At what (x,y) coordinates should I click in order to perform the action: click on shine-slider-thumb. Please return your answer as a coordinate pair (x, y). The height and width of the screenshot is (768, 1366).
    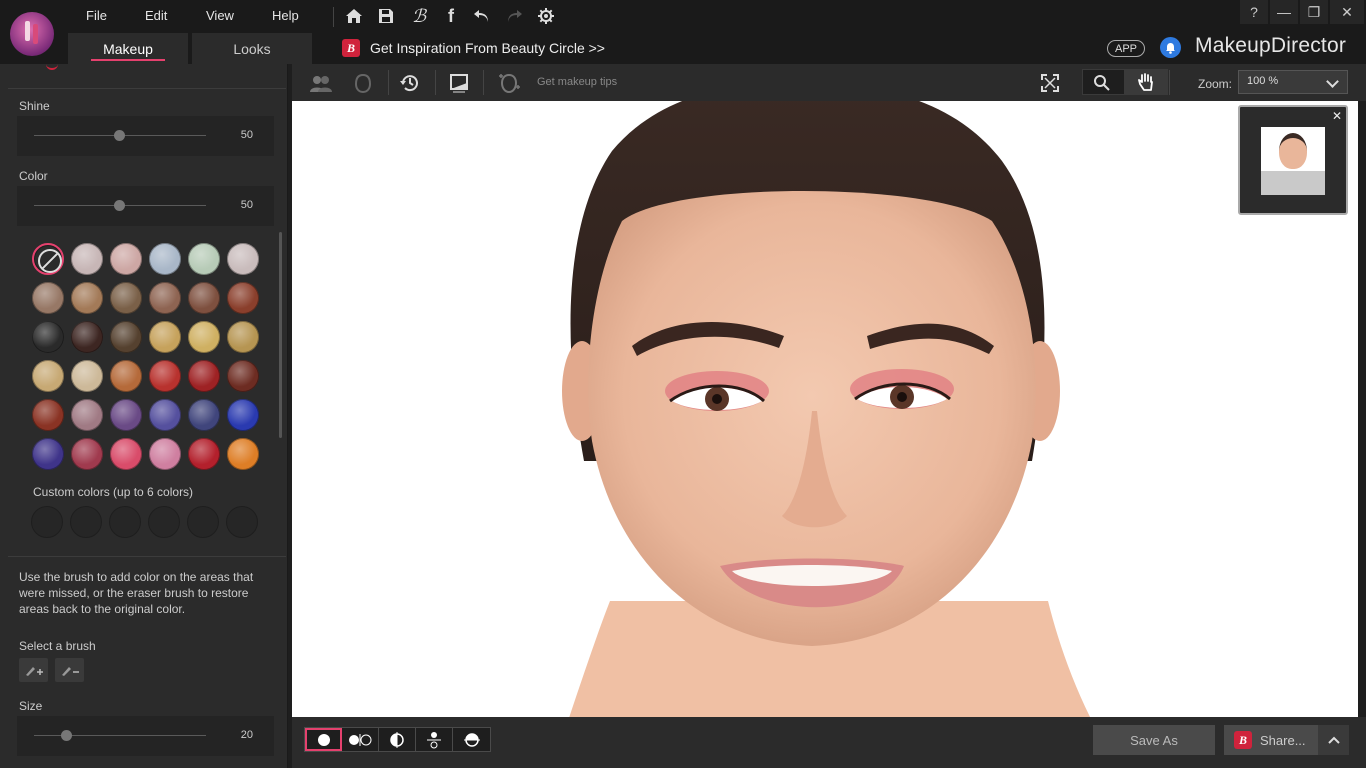
    Looking at the image, I should click on (119, 135).